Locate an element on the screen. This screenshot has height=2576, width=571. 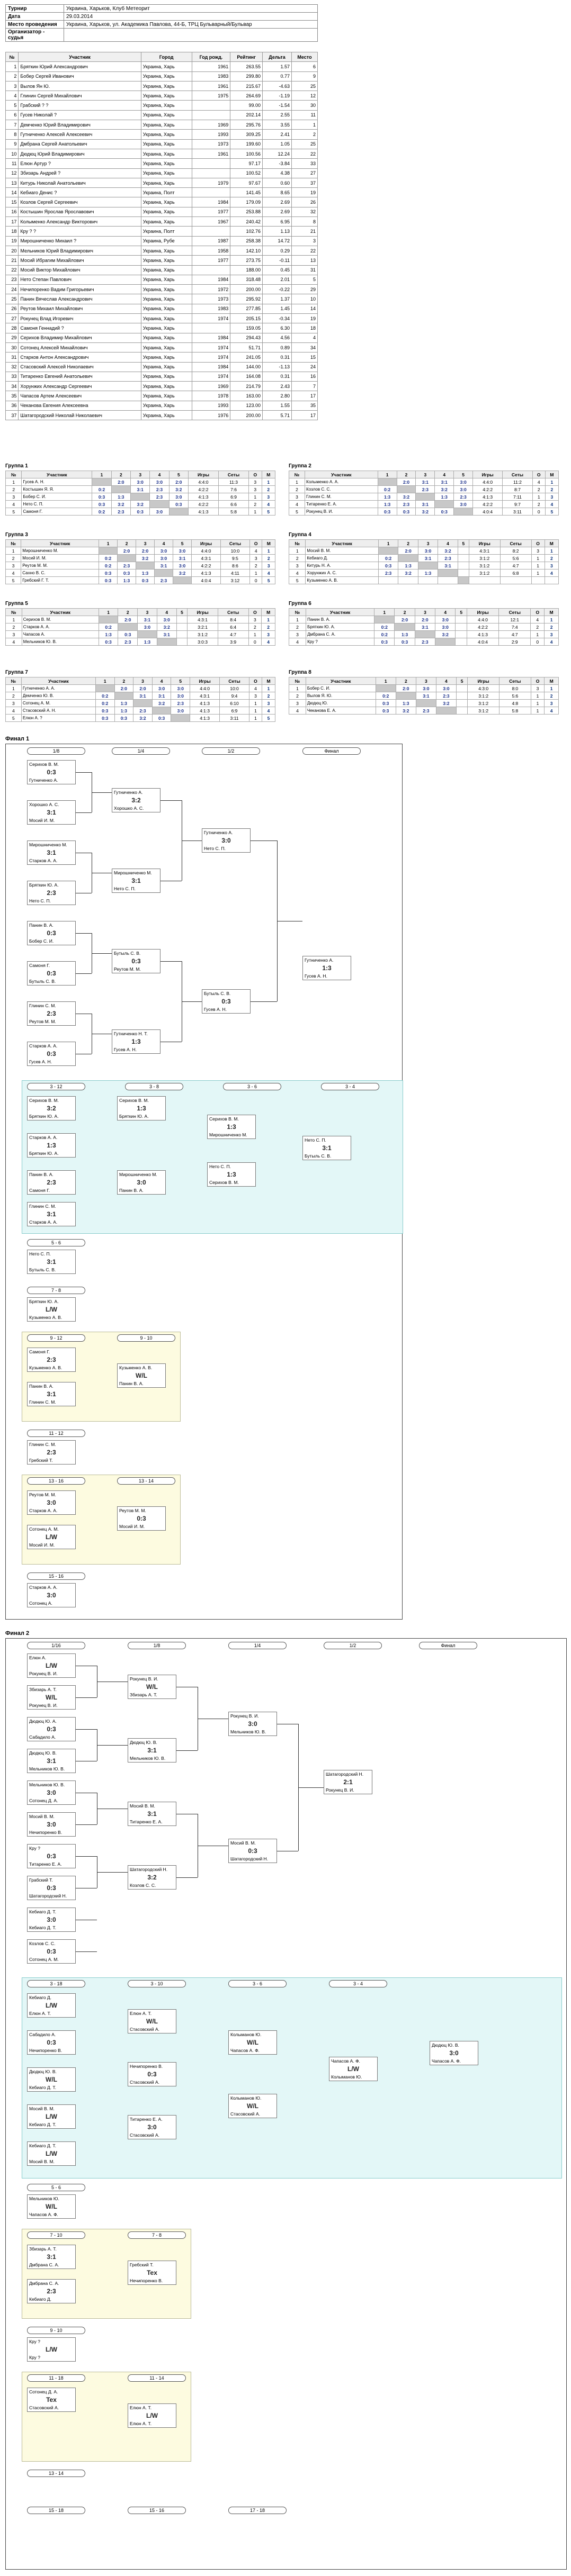
match-box: Панин В. А. 2:3 Самоня Г. is located at coordinates (51, 1182).